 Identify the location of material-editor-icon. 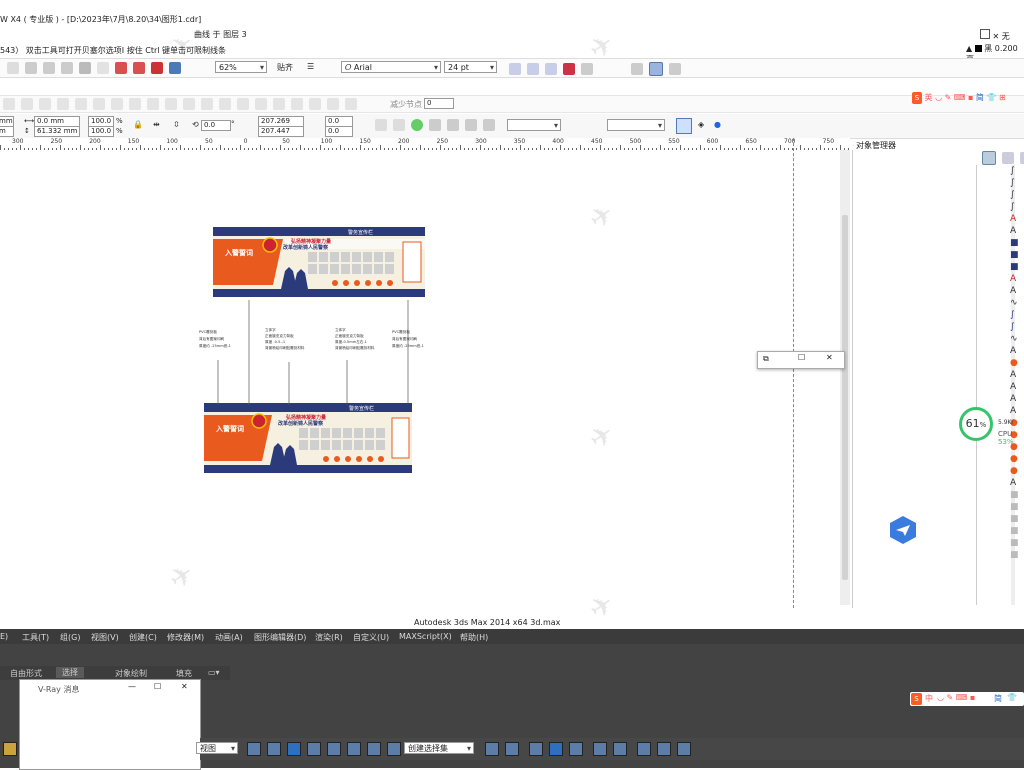
(620, 749).